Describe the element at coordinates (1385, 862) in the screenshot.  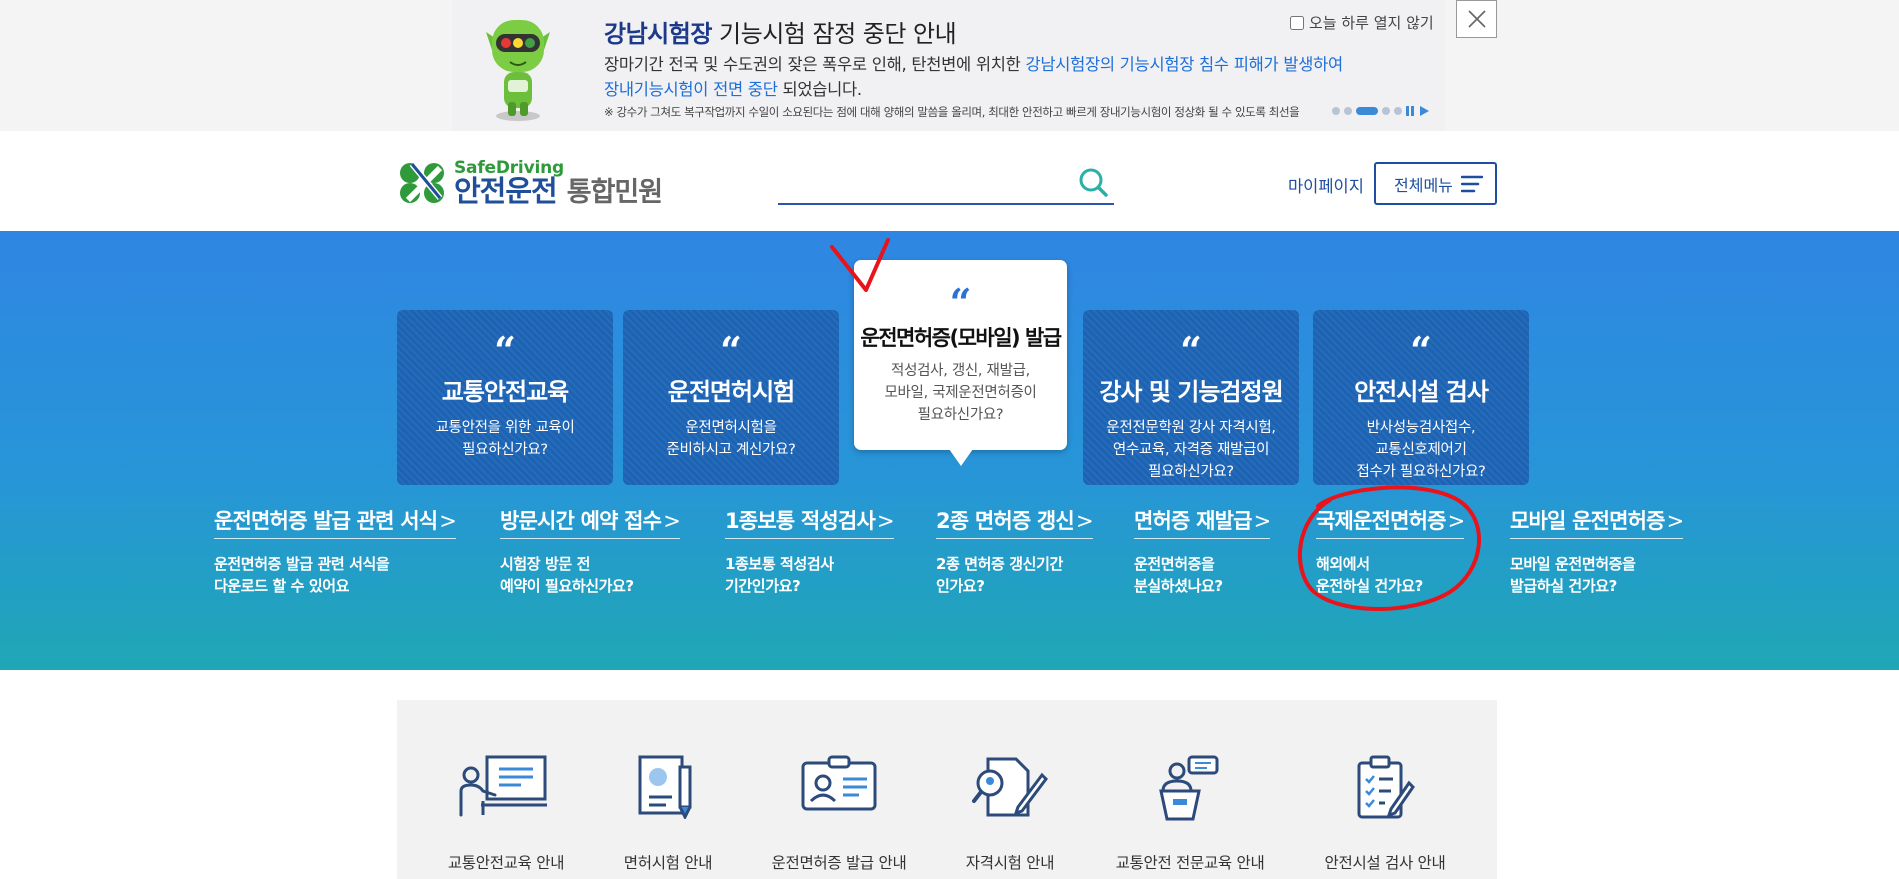
I see `service-label: 안전시설 검사 안내` at that location.